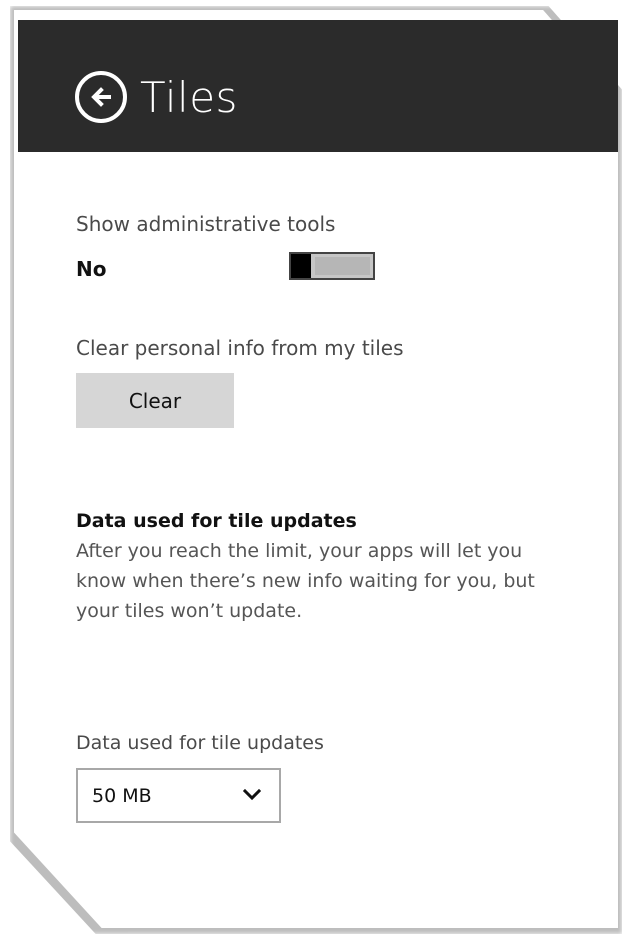  I want to click on back-arrow-circle-icon, so click(101, 97).